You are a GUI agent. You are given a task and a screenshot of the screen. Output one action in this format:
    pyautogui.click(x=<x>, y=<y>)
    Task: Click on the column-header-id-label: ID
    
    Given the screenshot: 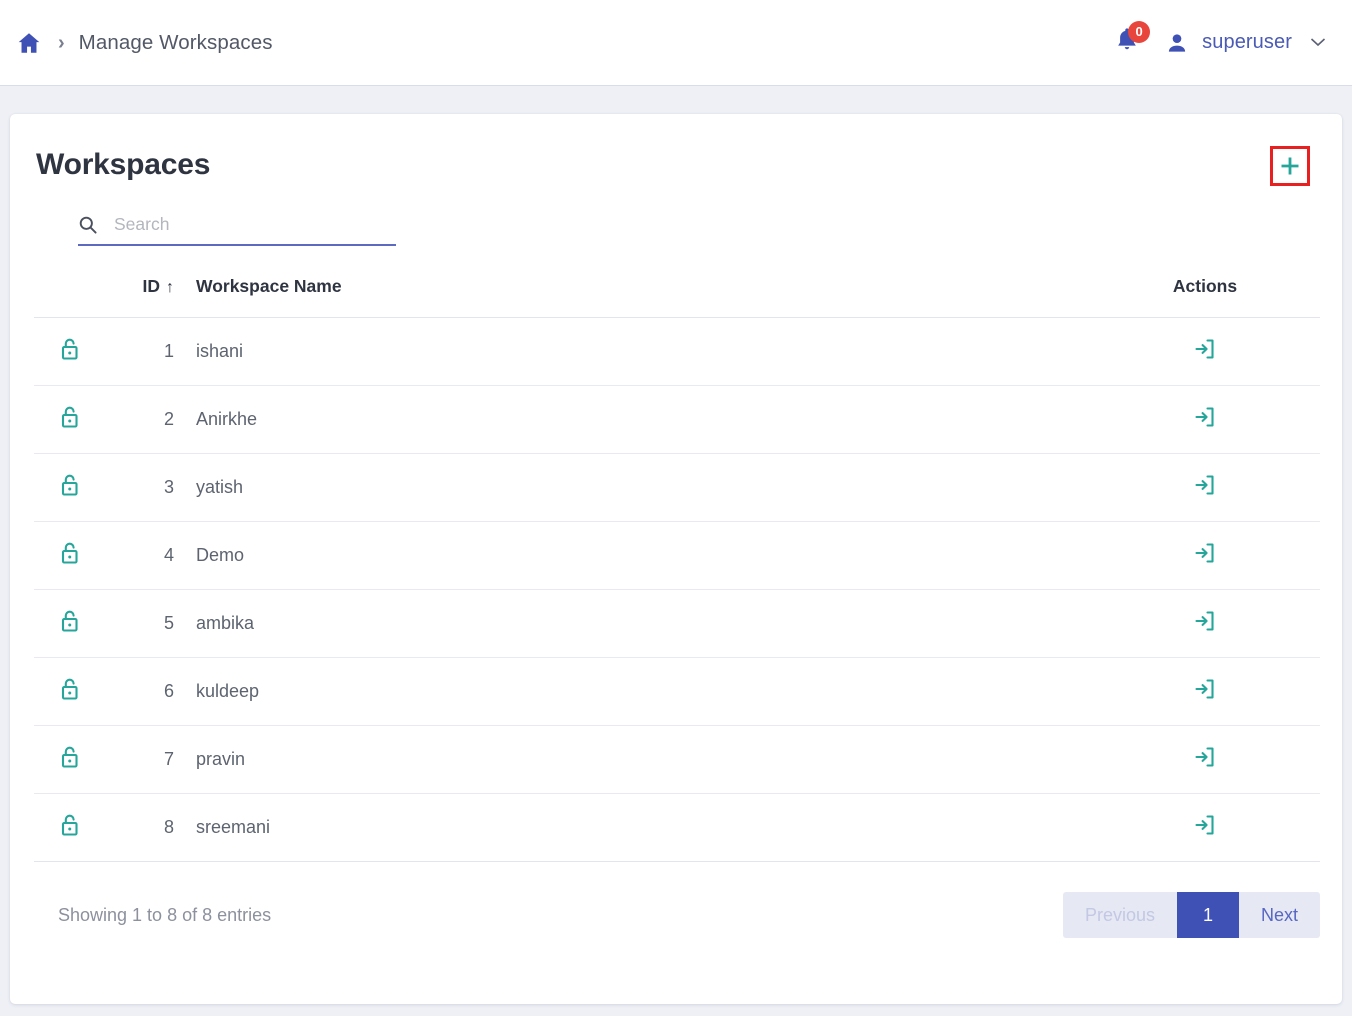 What is the action you would take?
    pyautogui.click(x=151, y=286)
    